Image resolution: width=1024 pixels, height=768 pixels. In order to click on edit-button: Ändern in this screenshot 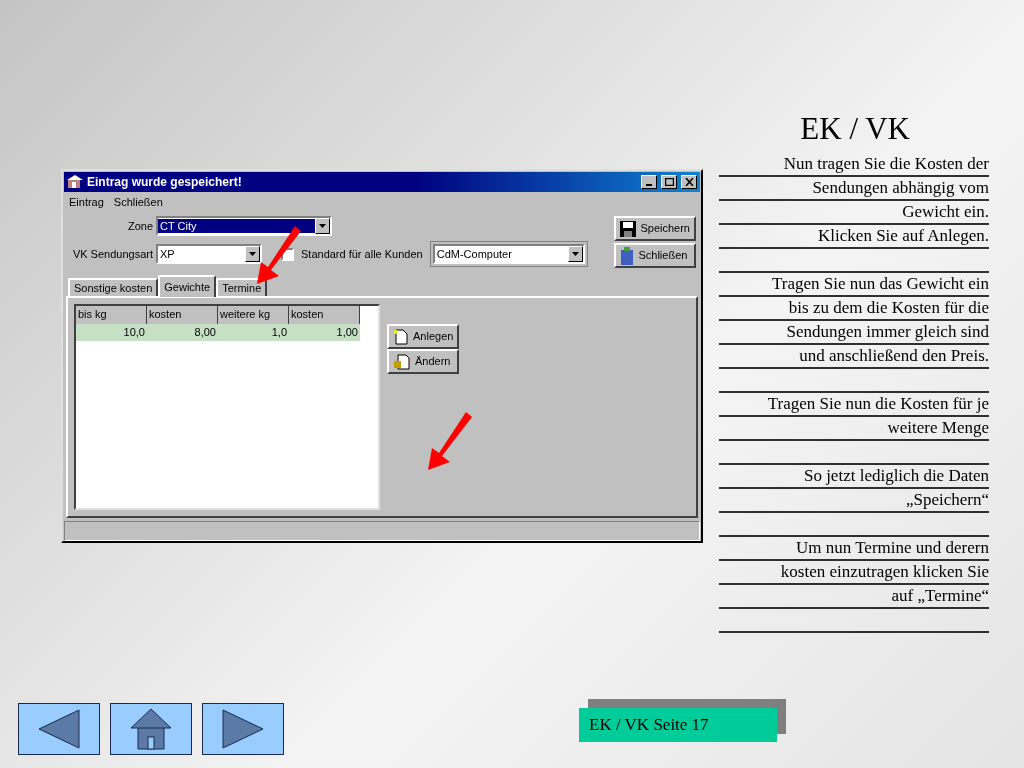, I will do `click(423, 361)`.